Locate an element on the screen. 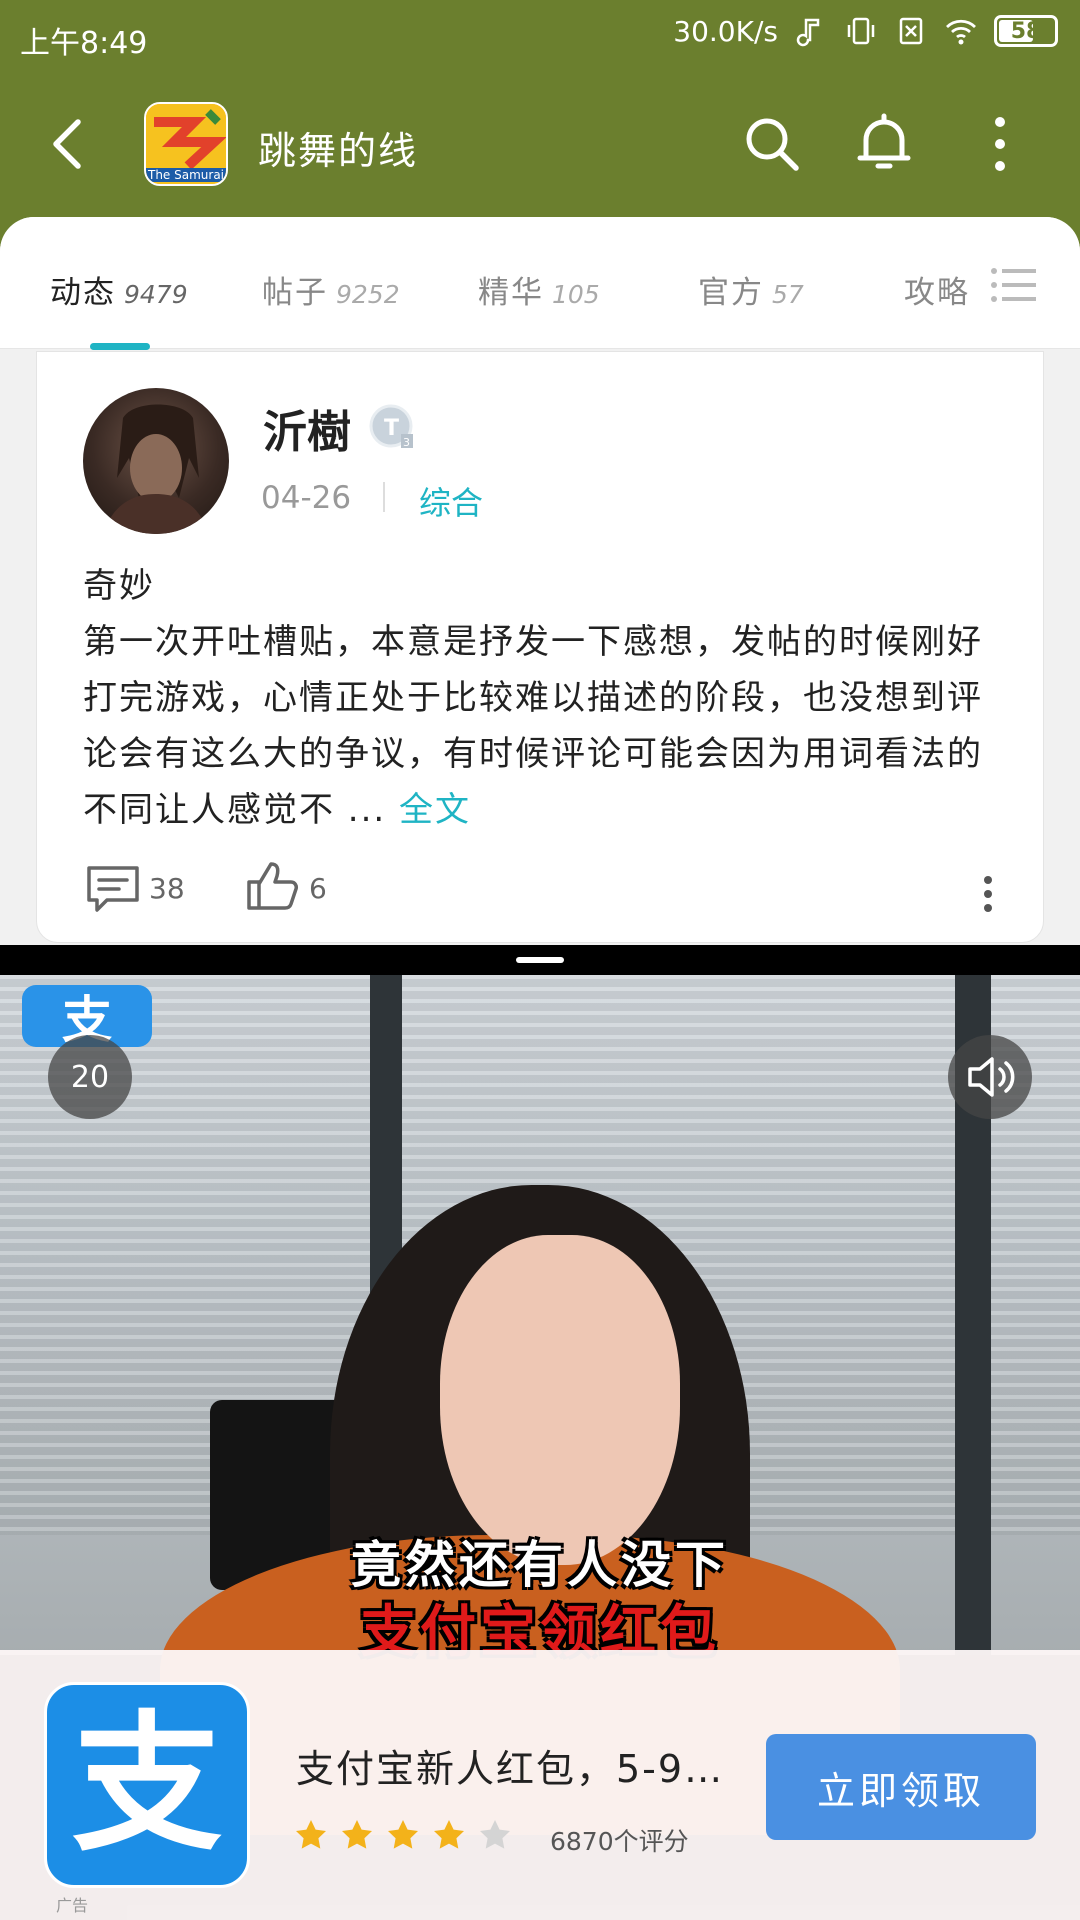 The width and height of the screenshot is (1080, 1920). tab-featured: 精华 105 is located at coordinates (539, 289).